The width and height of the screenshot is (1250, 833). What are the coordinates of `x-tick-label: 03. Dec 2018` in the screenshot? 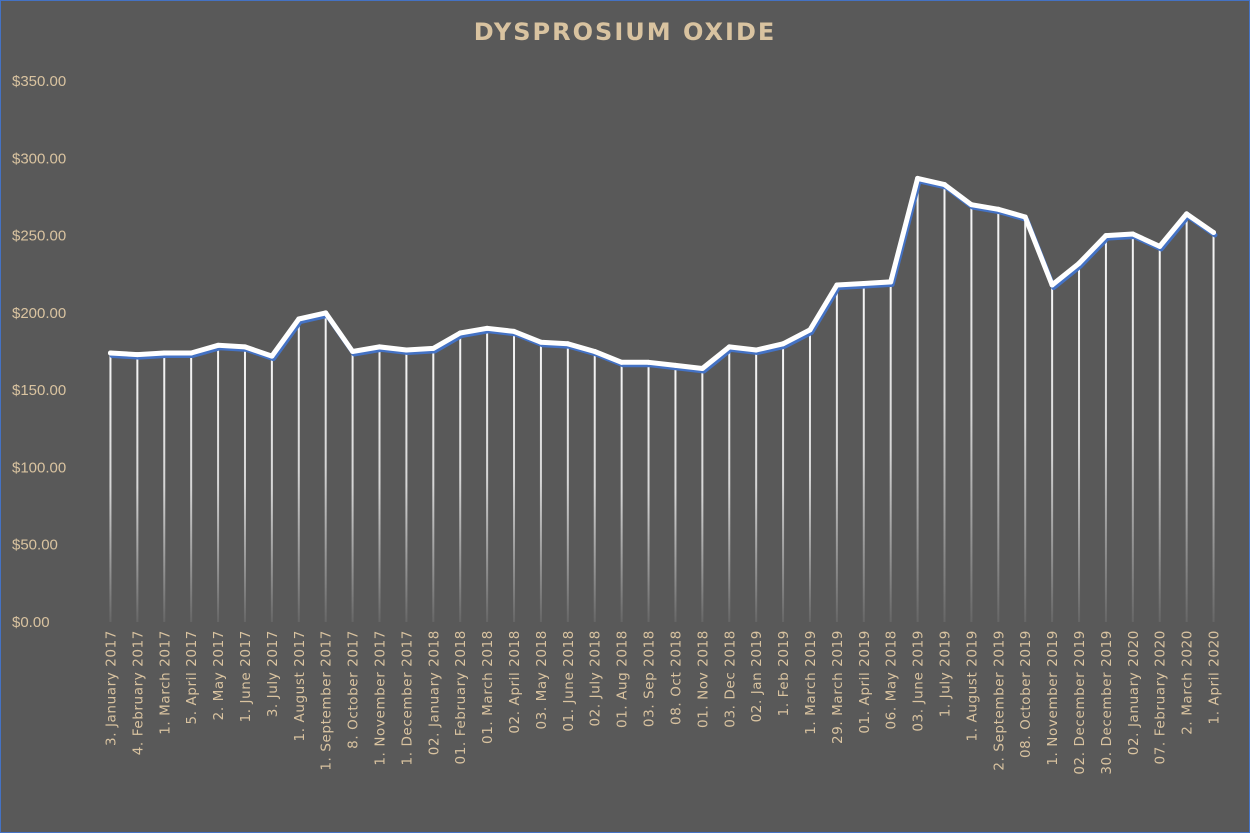 It's located at (730, 679).